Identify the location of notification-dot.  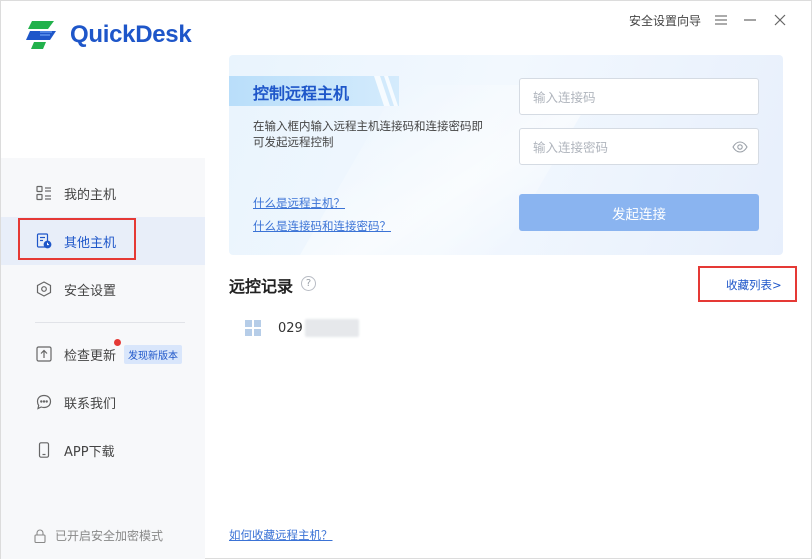
(117, 342).